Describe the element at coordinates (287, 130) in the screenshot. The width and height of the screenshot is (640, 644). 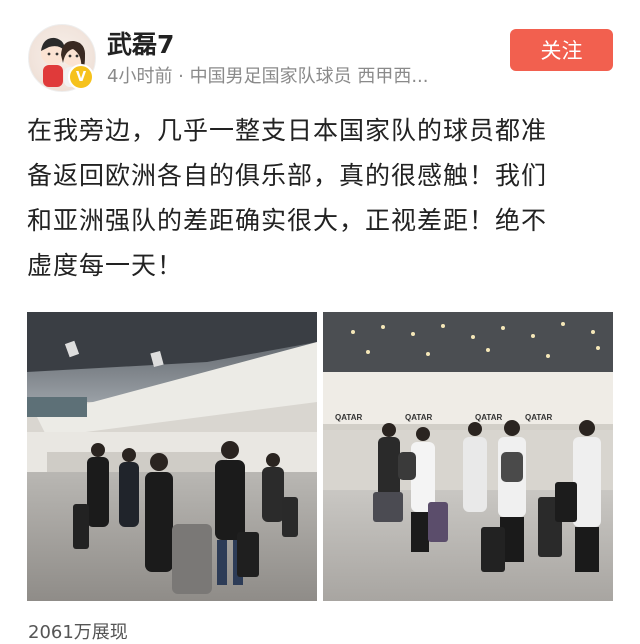
I see `post-text-line: 在我旁边，几乎一整支日本国家队的球员都准` at that location.